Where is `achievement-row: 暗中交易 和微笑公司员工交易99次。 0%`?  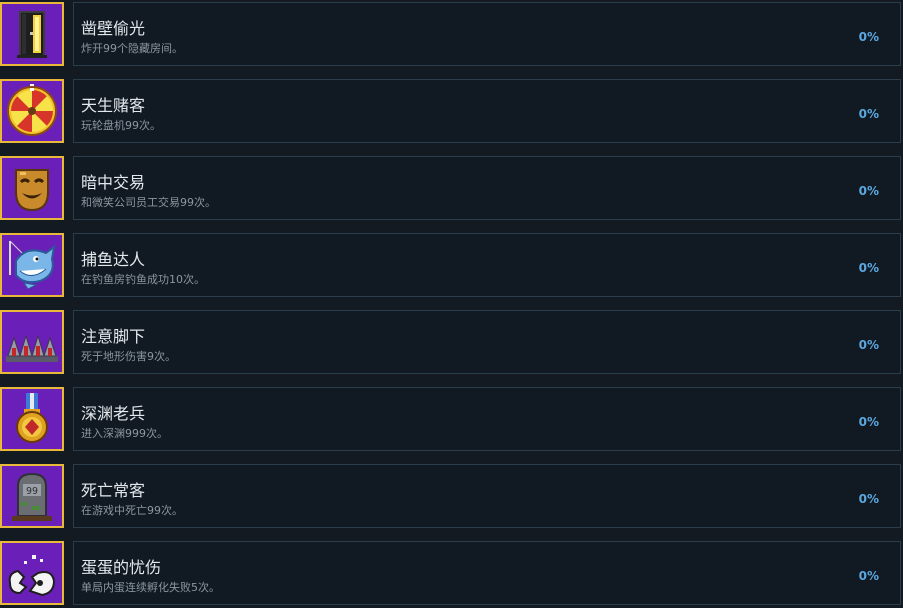
achievement-row: 暗中交易 和微笑公司员工交易99次。 0% is located at coordinates (451, 189).